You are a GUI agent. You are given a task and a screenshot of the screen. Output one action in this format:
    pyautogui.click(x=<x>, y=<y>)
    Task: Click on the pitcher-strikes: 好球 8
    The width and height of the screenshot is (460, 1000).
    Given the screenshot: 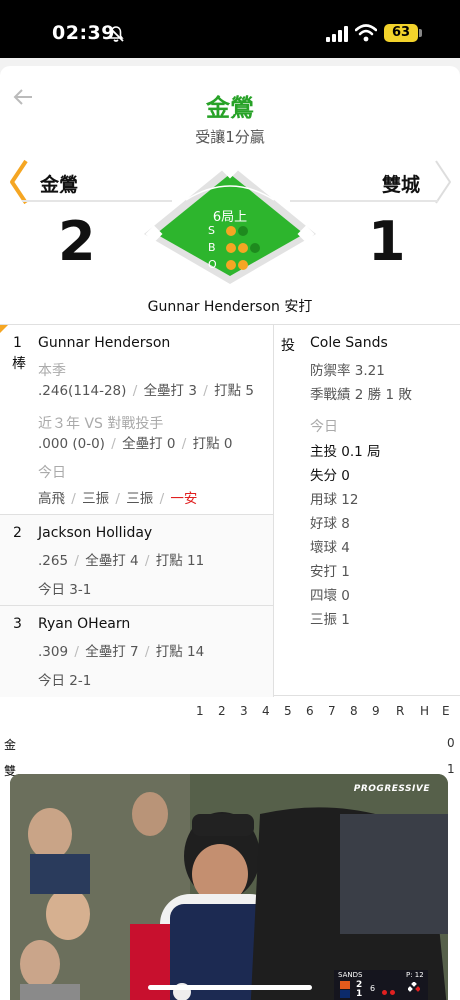 What is the action you would take?
    pyautogui.click(x=330, y=524)
    